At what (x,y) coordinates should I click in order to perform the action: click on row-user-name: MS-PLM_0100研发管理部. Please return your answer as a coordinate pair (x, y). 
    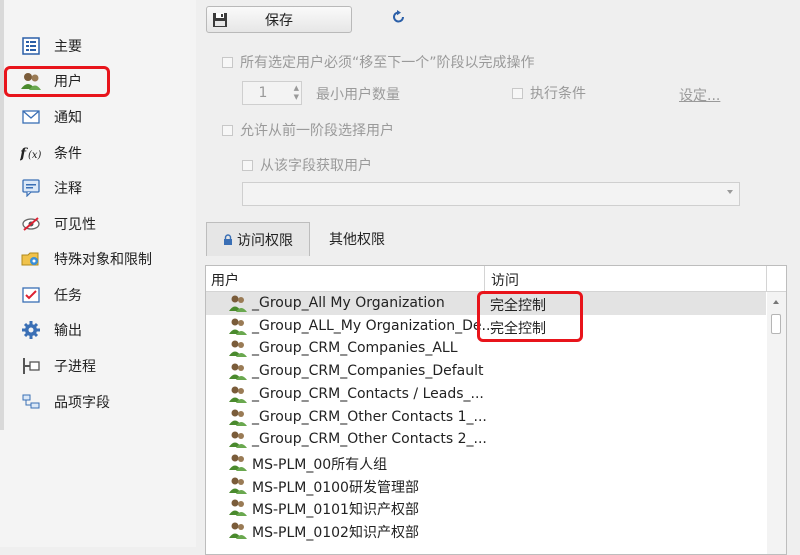
    Looking at the image, I should click on (335, 487).